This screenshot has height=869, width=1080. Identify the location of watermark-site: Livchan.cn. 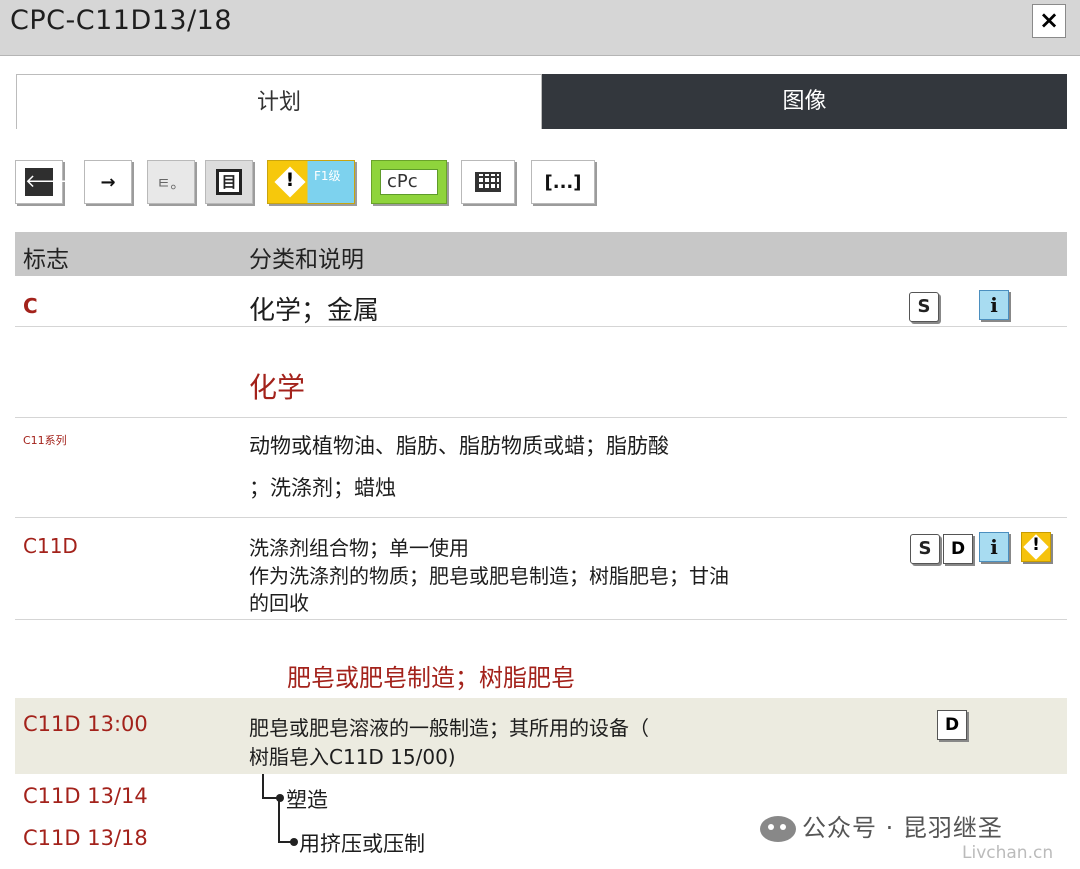
(1008, 853).